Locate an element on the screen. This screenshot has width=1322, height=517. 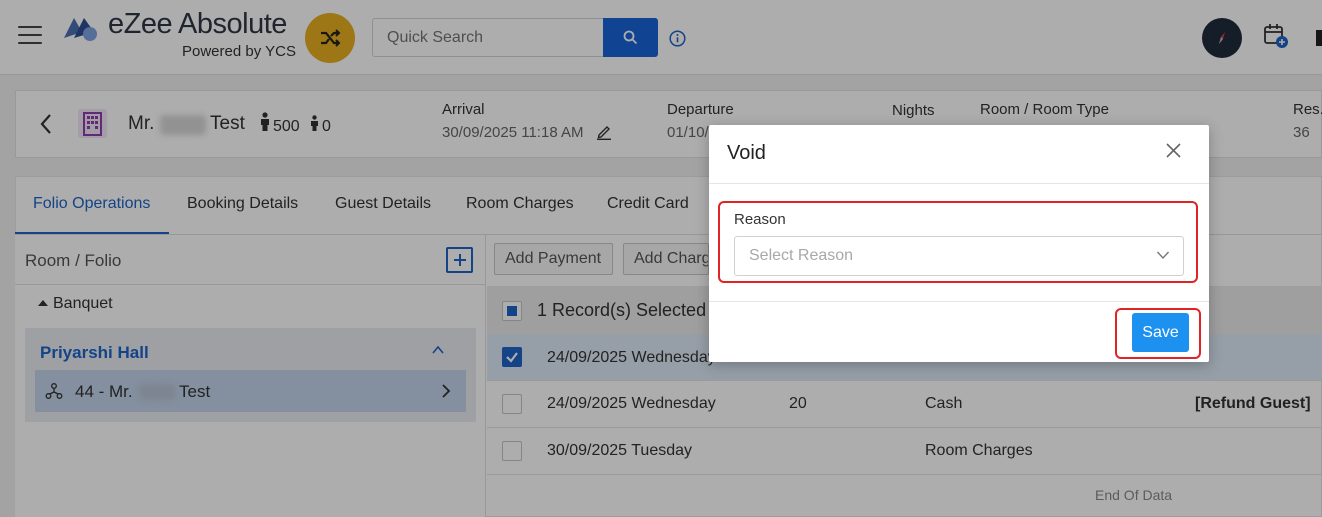
reason-label: Reason is located at coordinates (760, 219).